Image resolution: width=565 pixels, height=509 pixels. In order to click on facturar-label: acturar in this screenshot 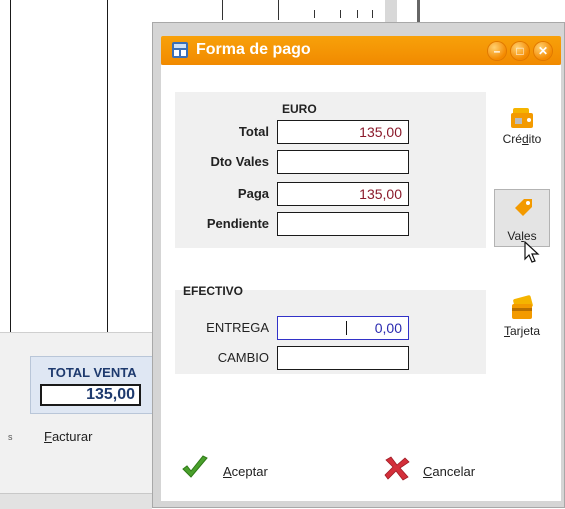, I will do `click(72, 436)`.